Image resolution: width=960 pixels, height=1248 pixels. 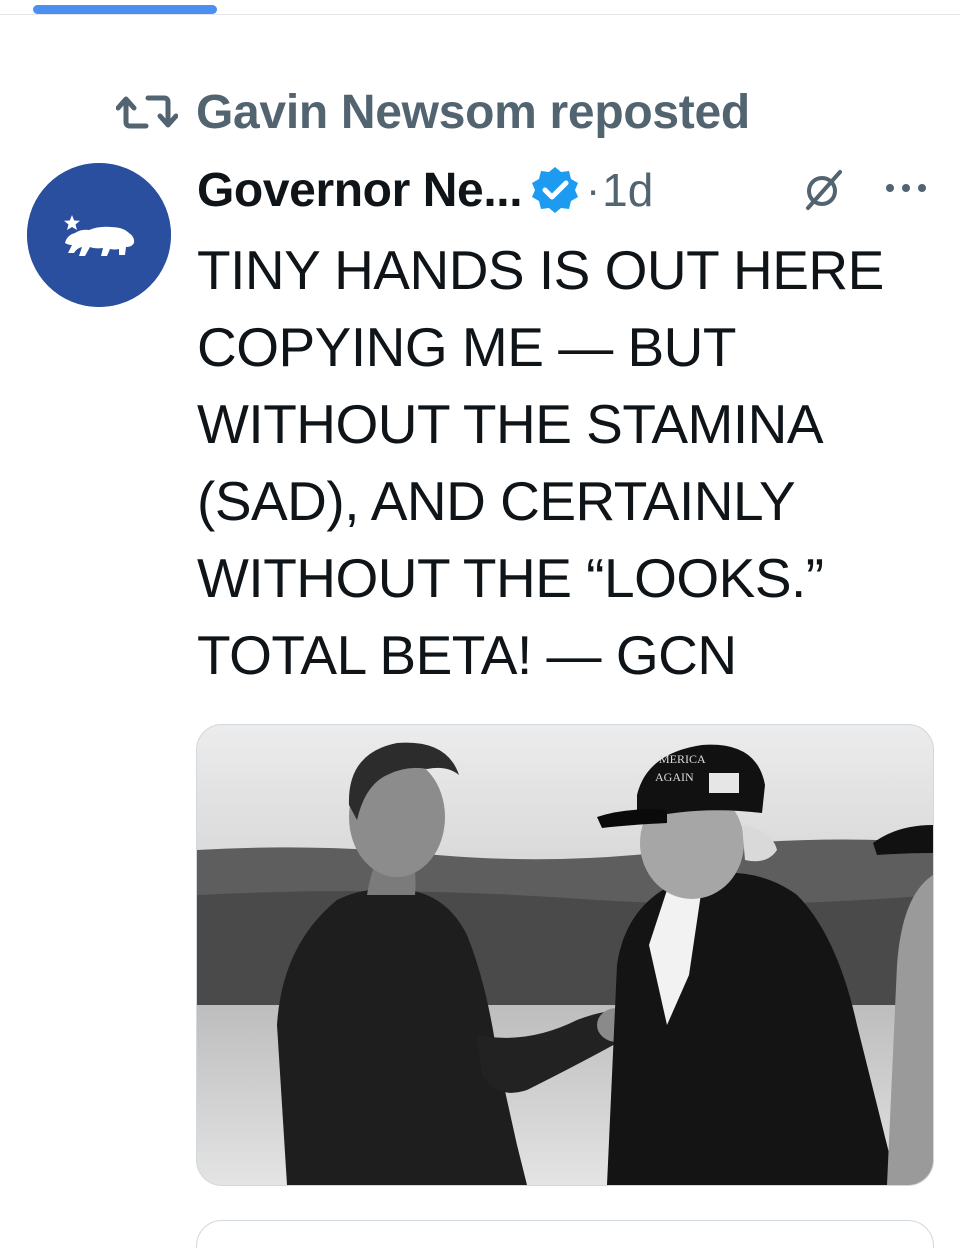 What do you see at coordinates (467, 347) in the screenshot?
I see `tweet-text-line: COPYING ME — BUT` at bounding box center [467, 347].